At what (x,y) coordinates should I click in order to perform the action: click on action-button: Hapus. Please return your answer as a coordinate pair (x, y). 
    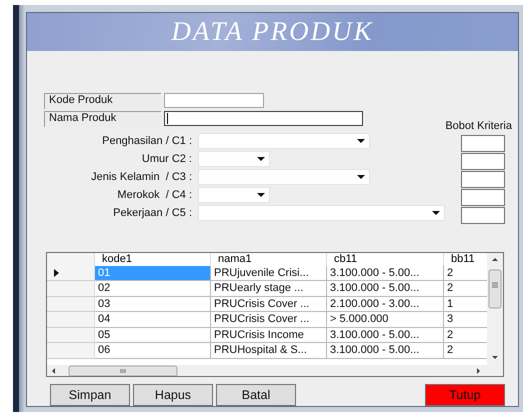
    Looking at the image, I should click on (173, 395).